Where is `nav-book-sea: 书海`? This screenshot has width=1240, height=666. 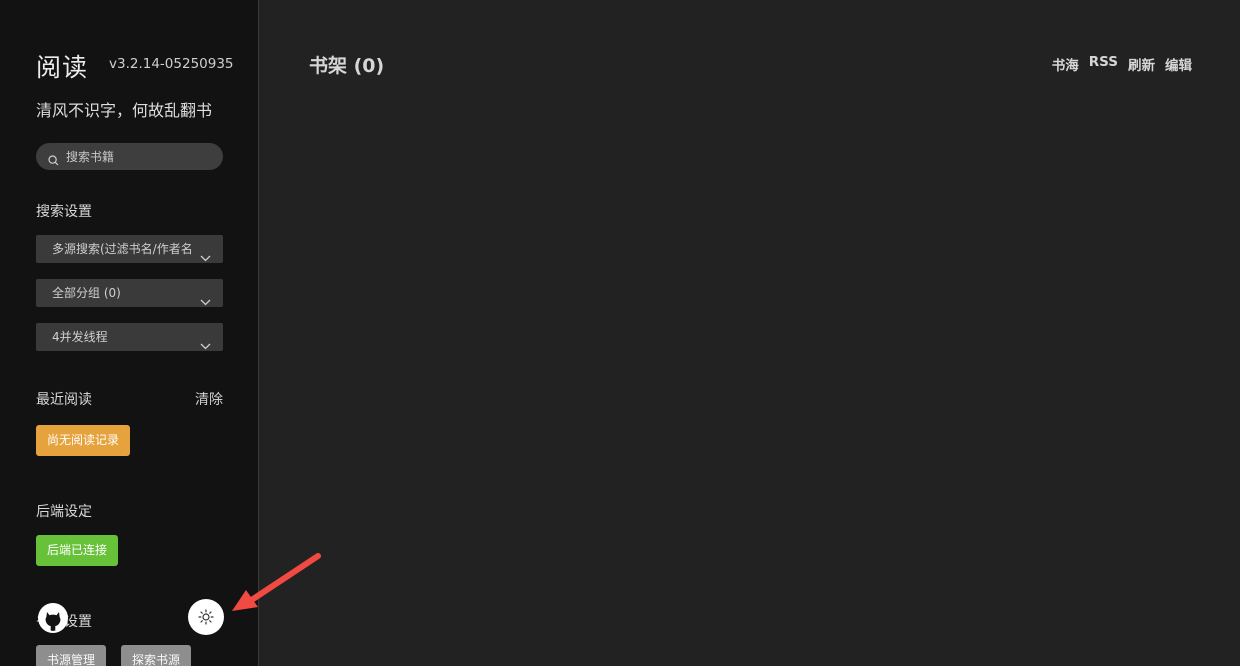 nav-book-sea: 书海 is located at coordinates (1065, 64).